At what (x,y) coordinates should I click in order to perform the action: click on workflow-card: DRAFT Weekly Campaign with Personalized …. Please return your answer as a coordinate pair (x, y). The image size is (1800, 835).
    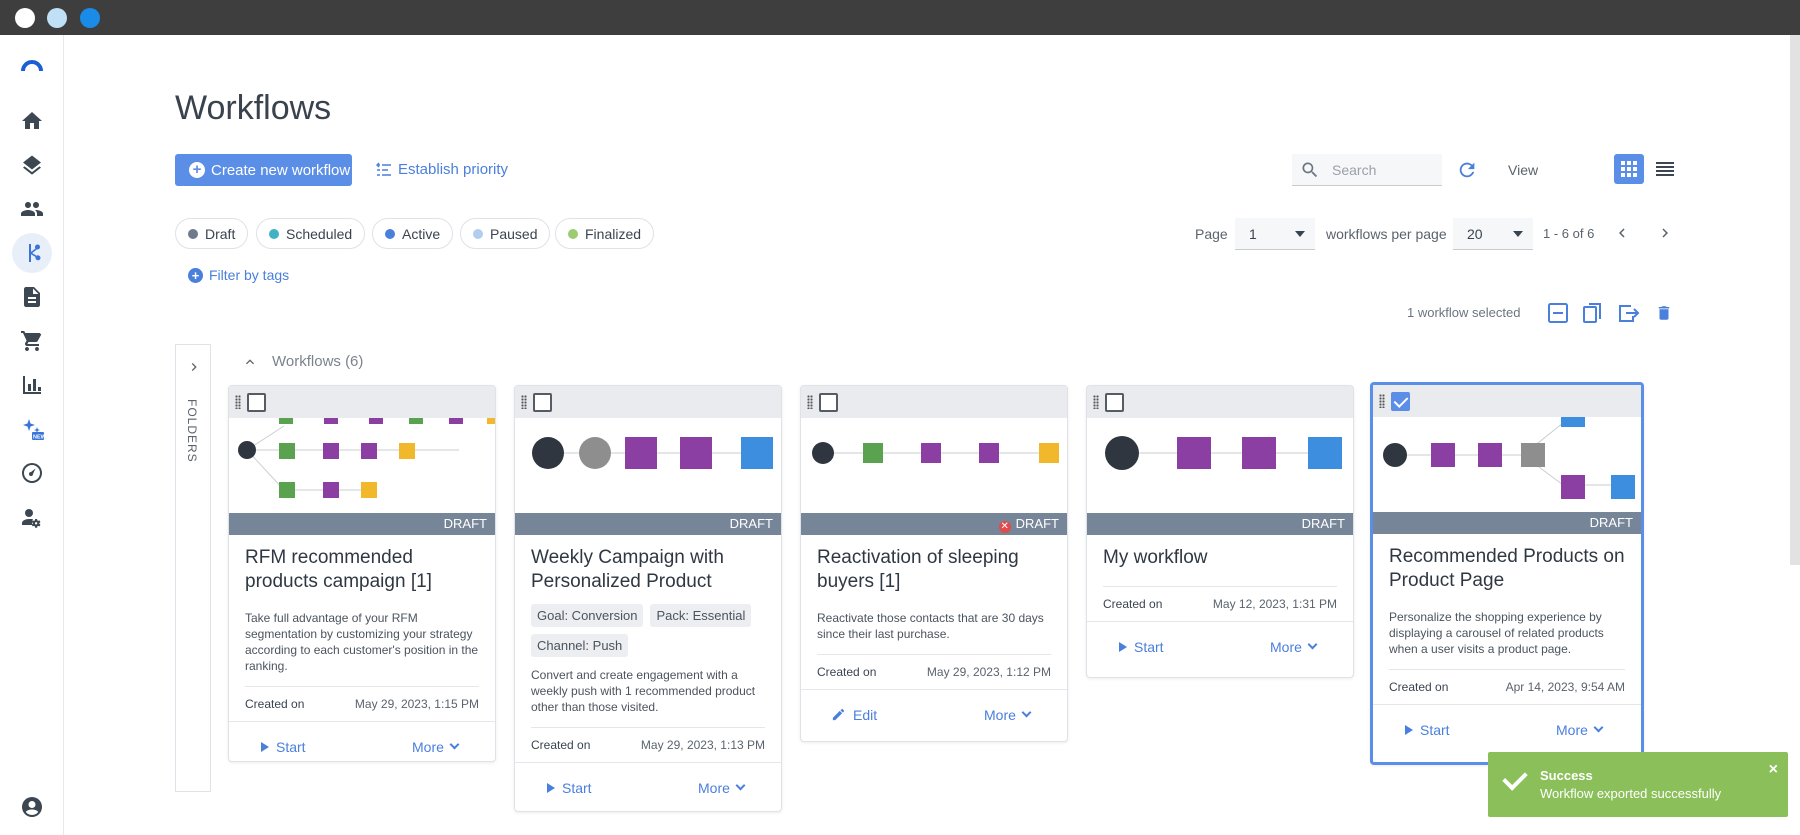
    Looking at the image, I should click on (648, 598).